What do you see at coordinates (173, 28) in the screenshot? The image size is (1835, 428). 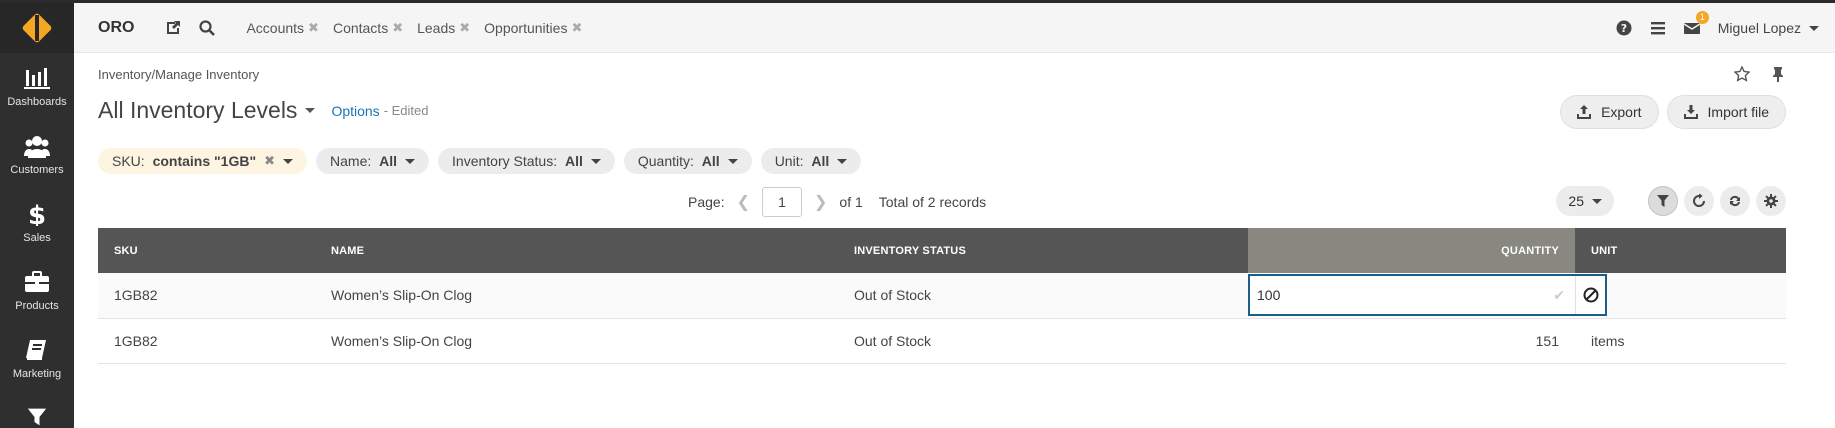 I see `history-icon` at bounding box center [173, 28].